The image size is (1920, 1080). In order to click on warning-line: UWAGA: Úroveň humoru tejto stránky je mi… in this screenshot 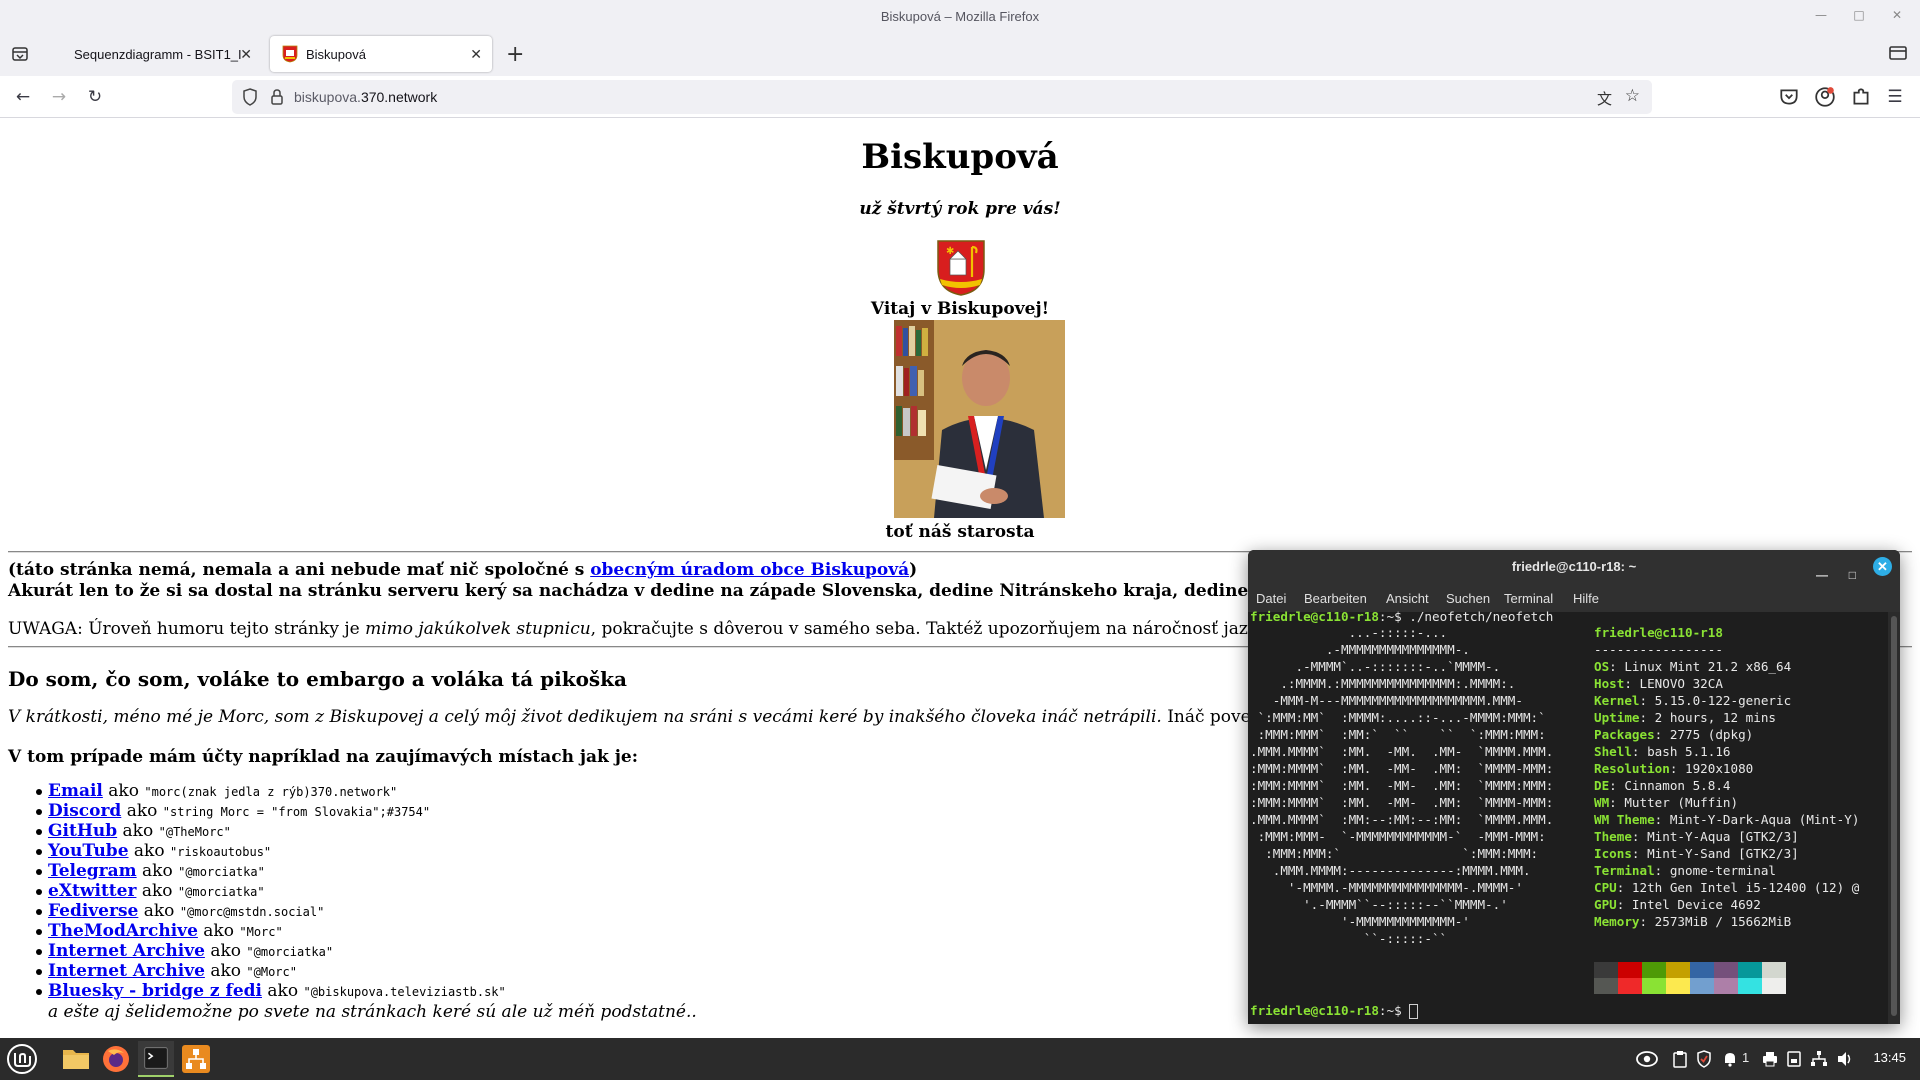, I will do `click(668, 629)`.